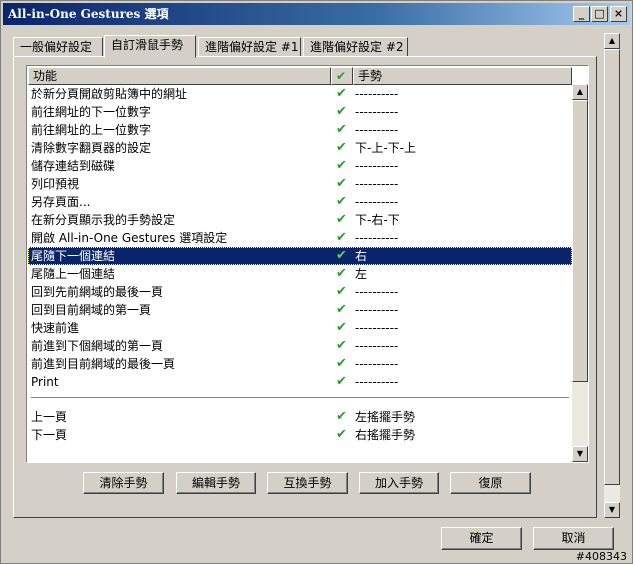 Image resolution: width=633 pixels, height=564 pixels. Describe the element at coordinates (300, 166) in the screenshot. I see `table-row: 儲存連結到磁碟 ✔ ----------` at that location.